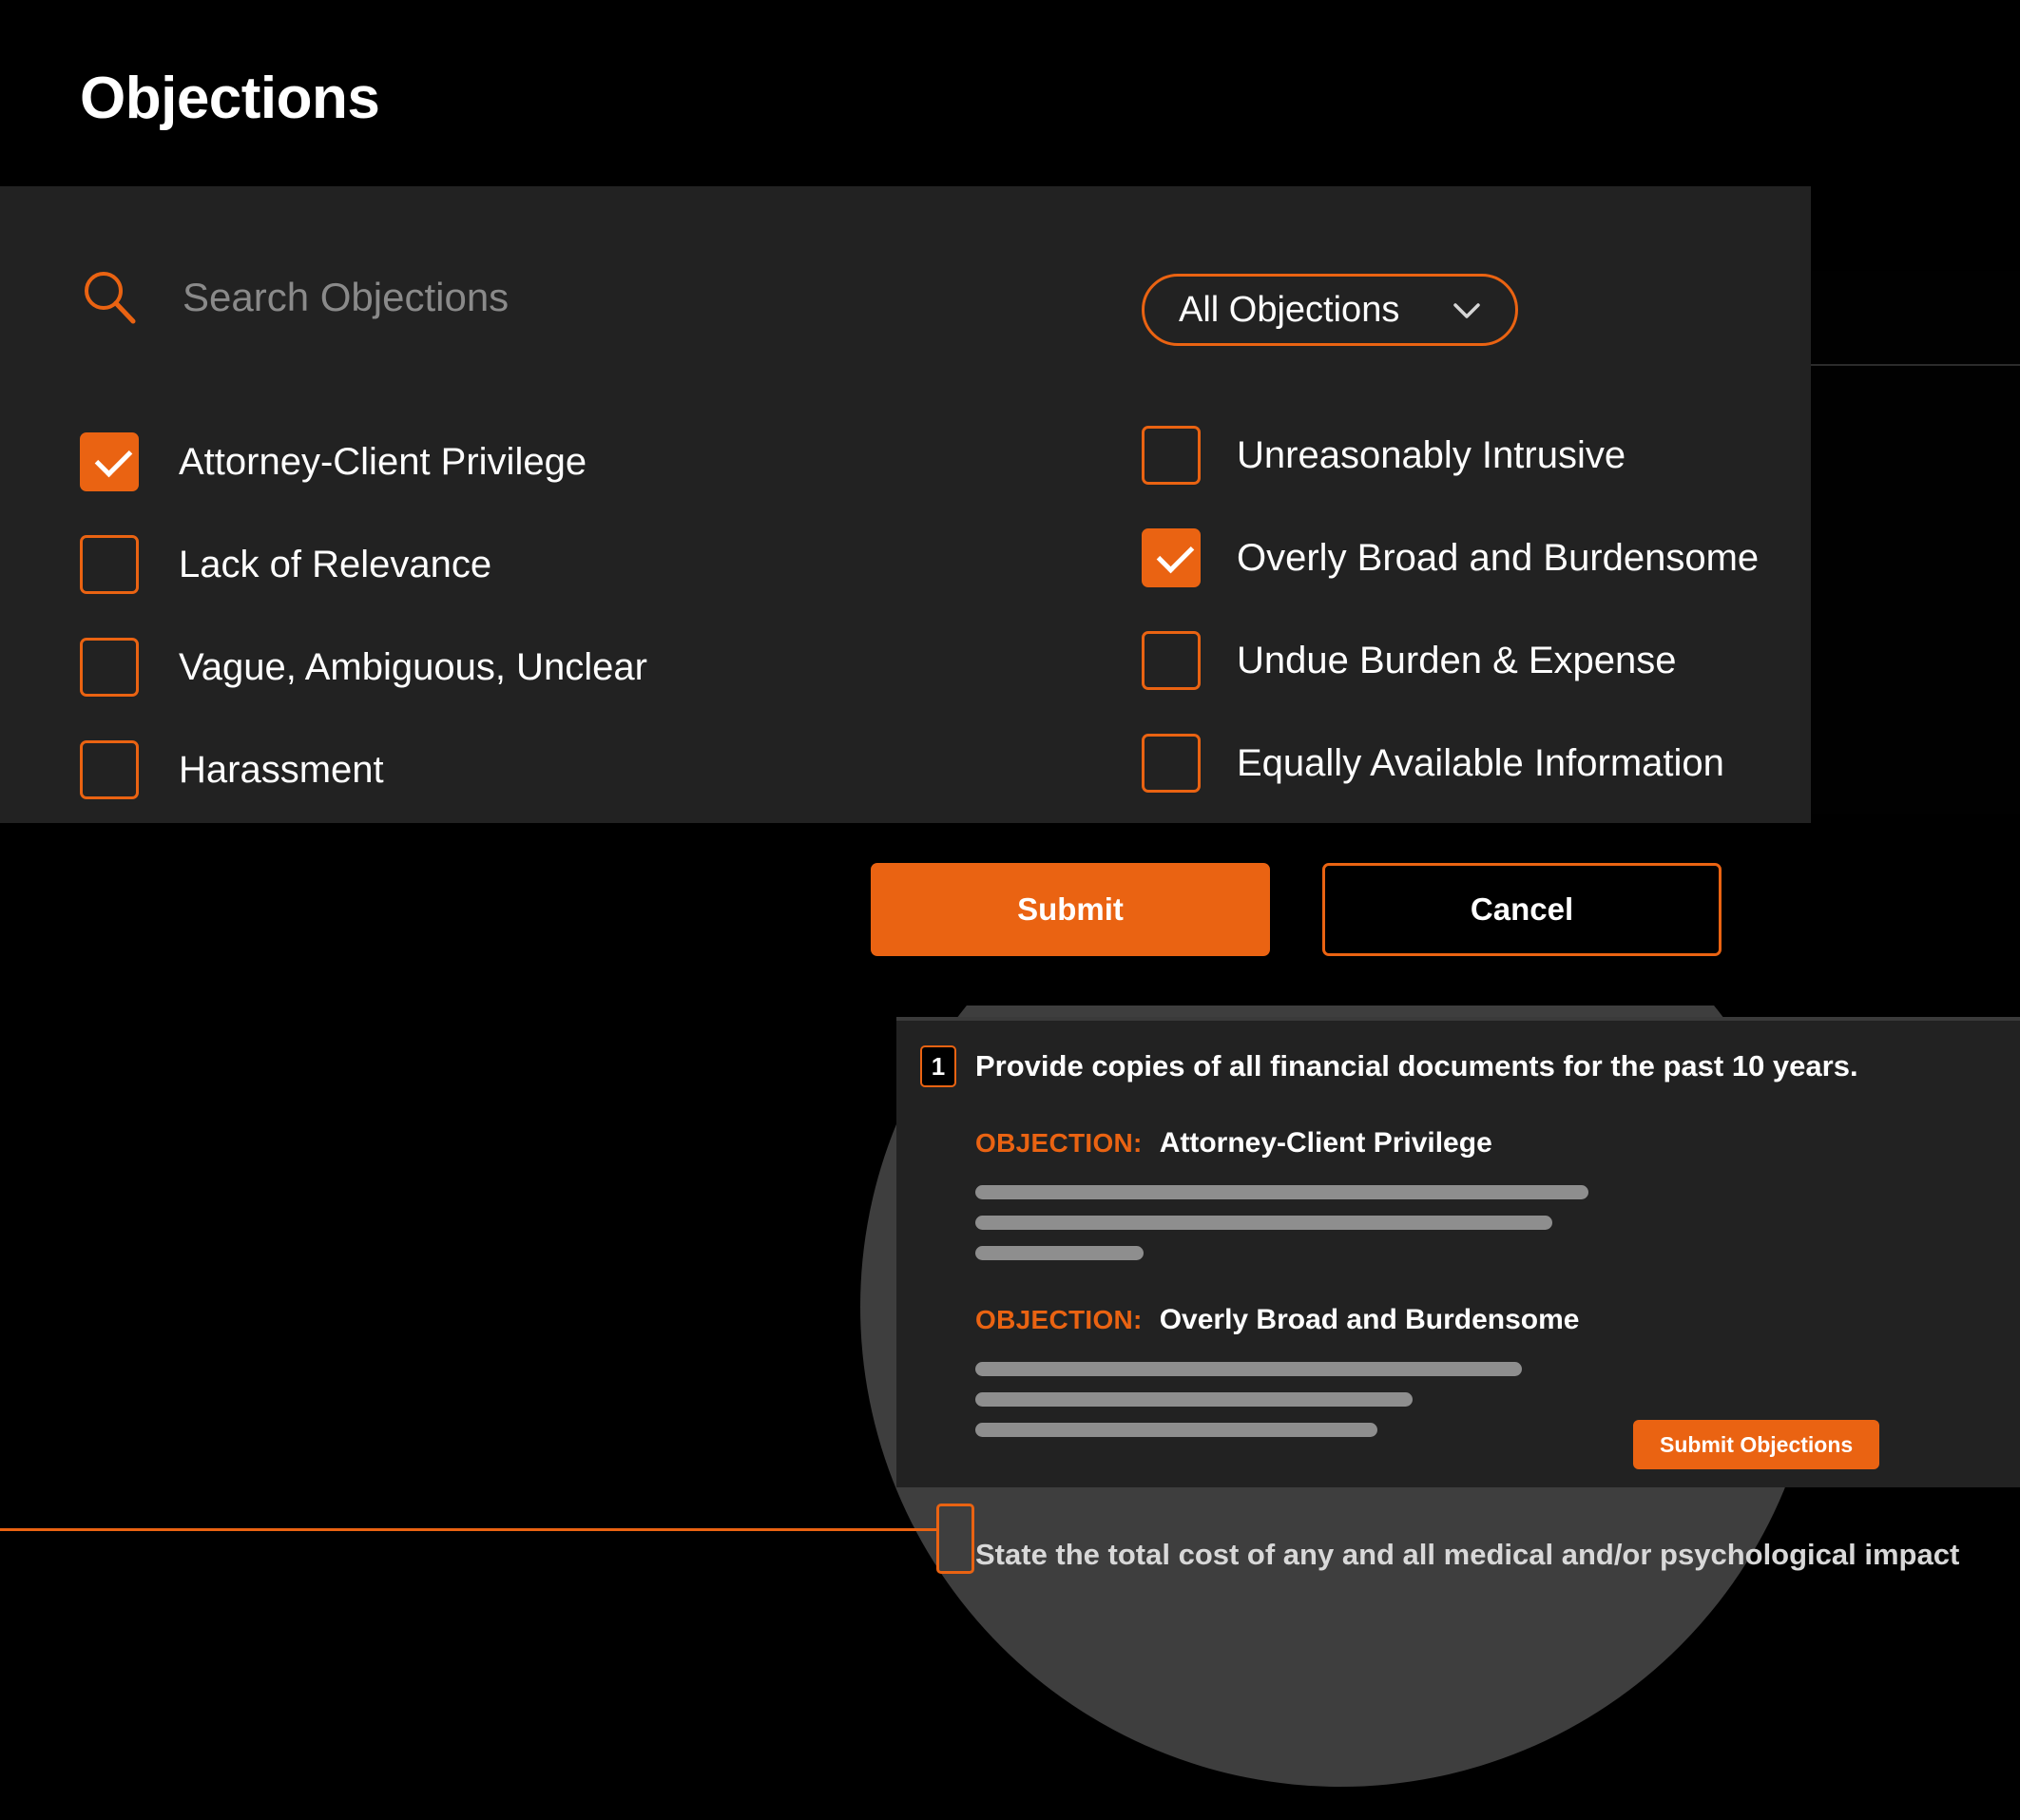 The height and width of the screenshot is (1820, 2020). What do you see at coordinates (109, 564) in the screenshot?
I see `checkbox-lack-of-relevance` at bounding box center [109, 564].